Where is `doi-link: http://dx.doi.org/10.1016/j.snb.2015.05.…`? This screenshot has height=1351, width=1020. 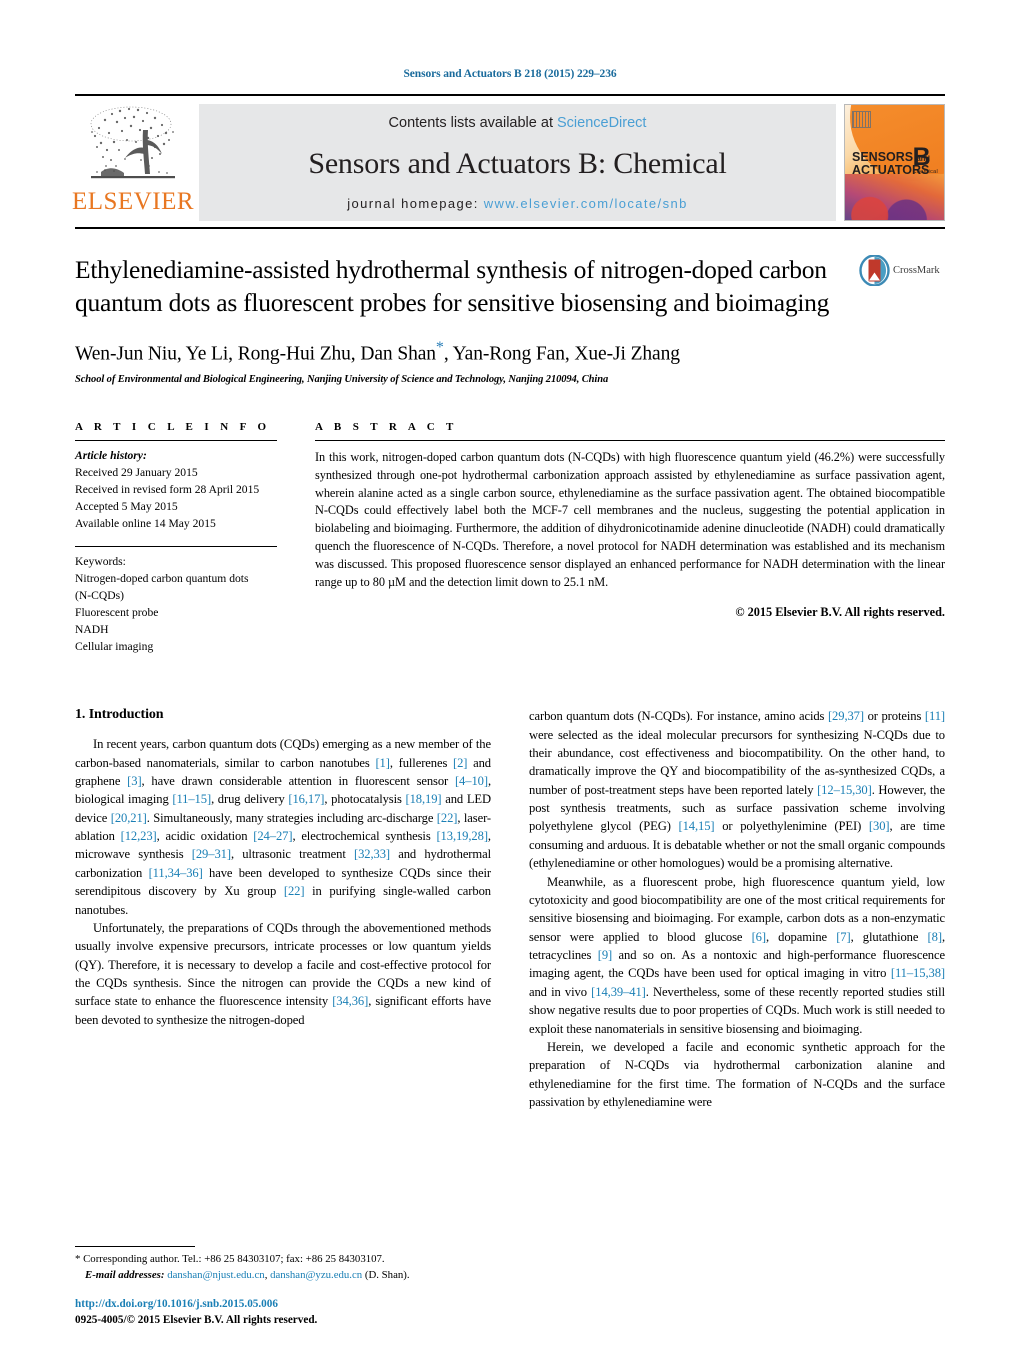
doi-link: http://dx.doi.org/10.1016/j.snb.2015.05.… is located at coordinates (196, 1305).